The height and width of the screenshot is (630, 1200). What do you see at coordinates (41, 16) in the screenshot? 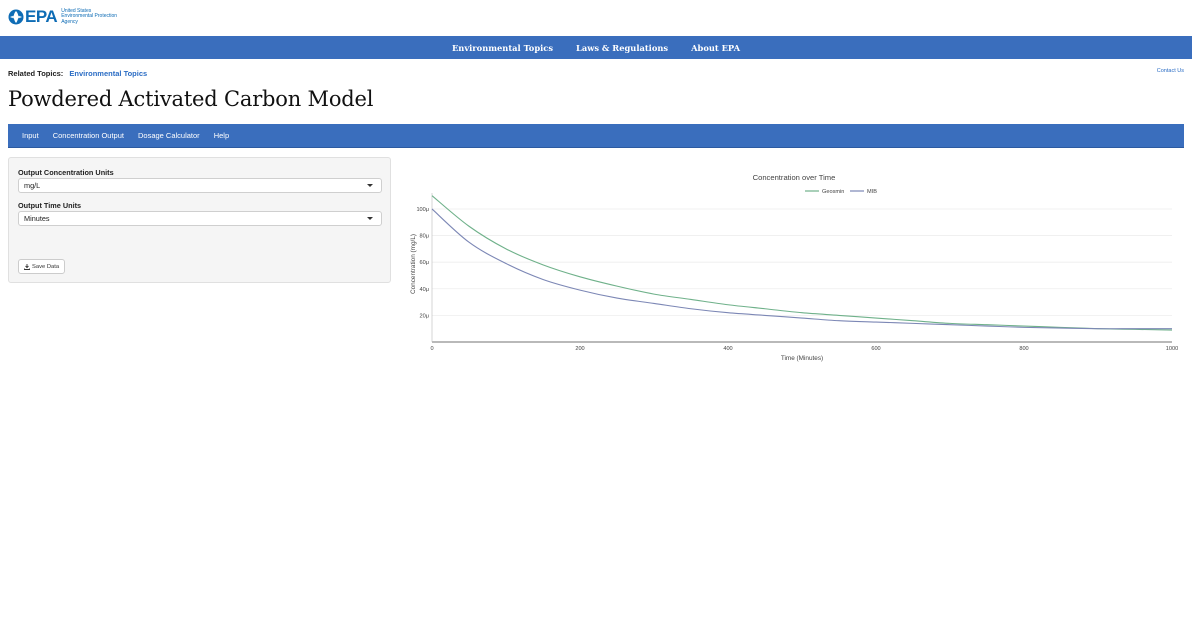
I see `logo-wordmark: EPA` at bounding box center [41, 16].